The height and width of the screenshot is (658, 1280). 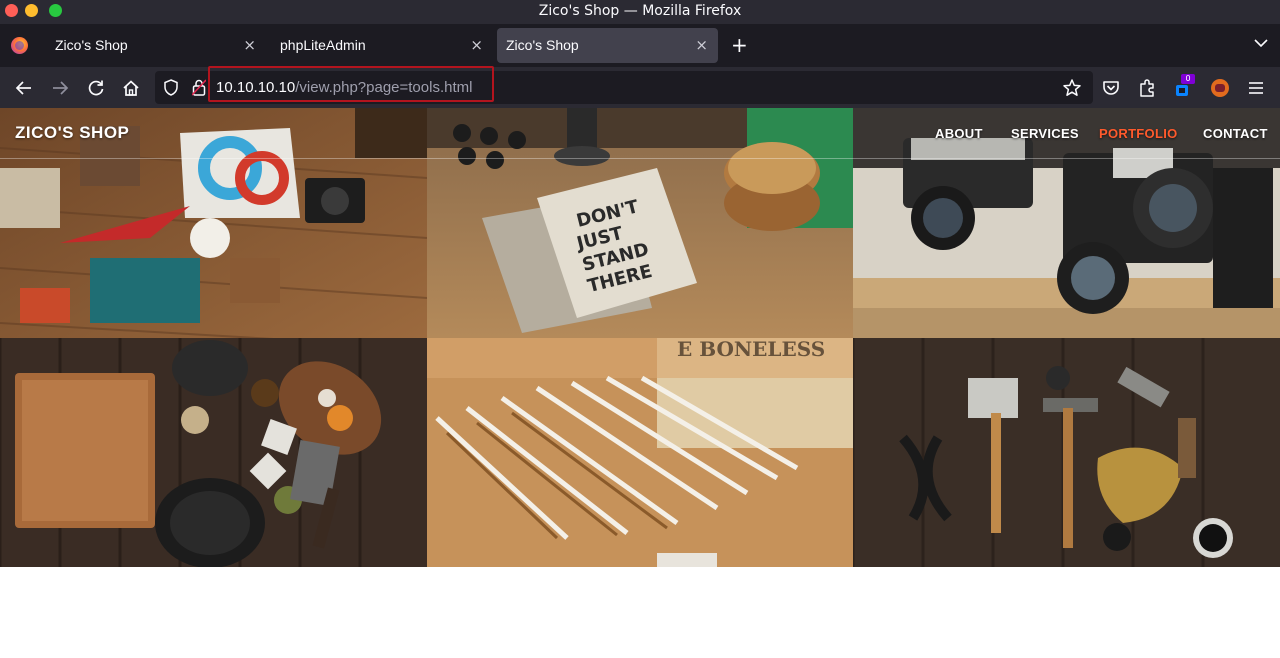 What do you see at coordinates (1188, 79) in the screenshot?
I see `extension-badge: 0` at bounding box center [1188, 79].